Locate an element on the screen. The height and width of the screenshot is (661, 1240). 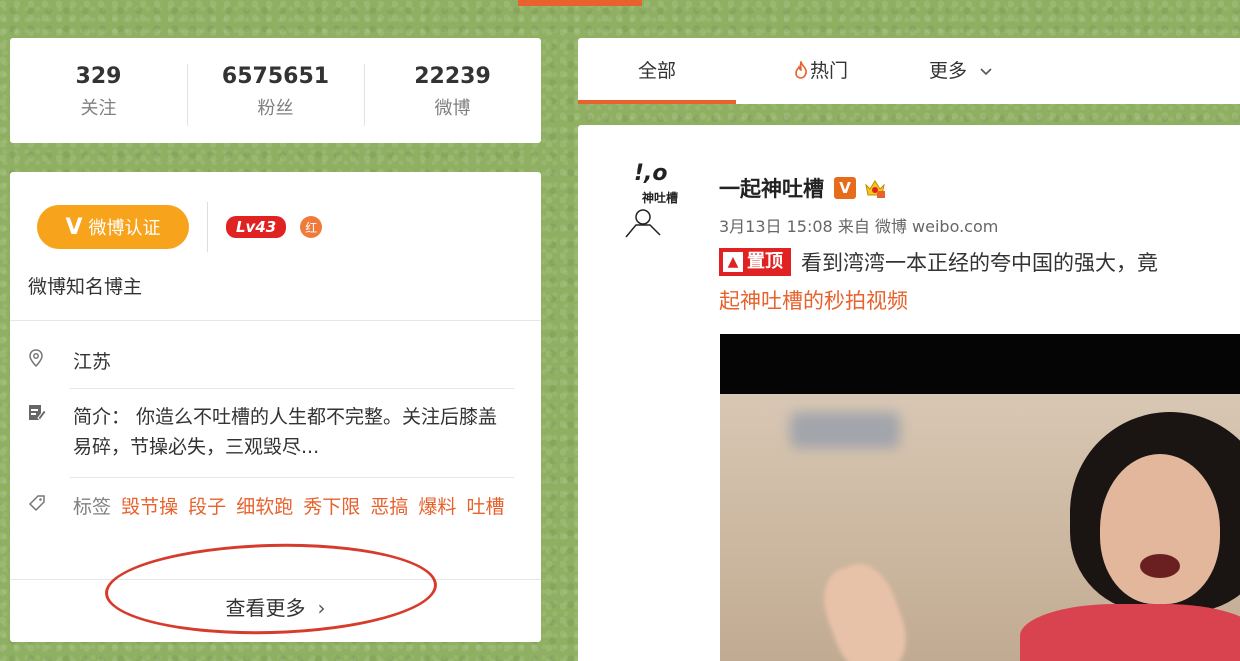
verified-v-icon: V is located at coordinates (74, 227).